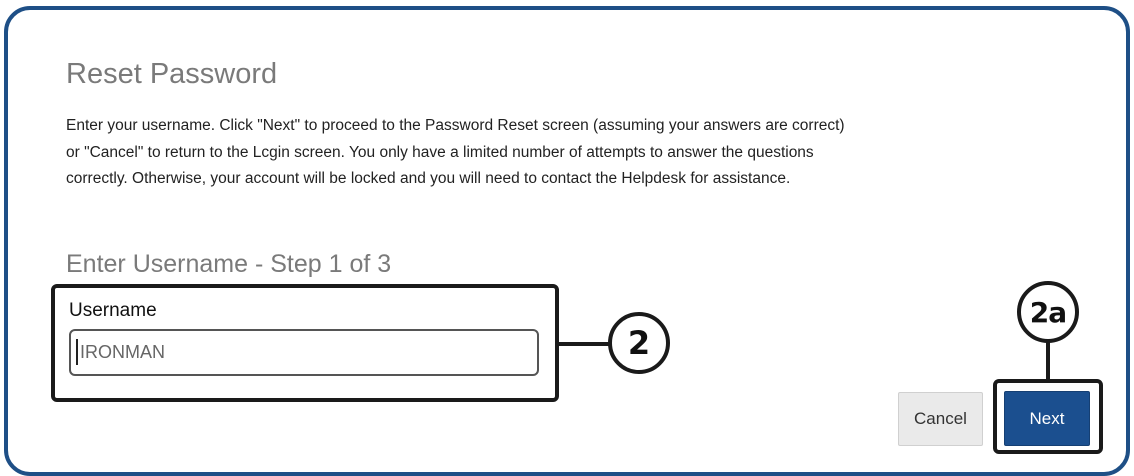 This screenshot has height=476, width=1134. Describe the element at coordinates (1048, 361) in the screenshot. I see `callout-connector-2a` at that location.